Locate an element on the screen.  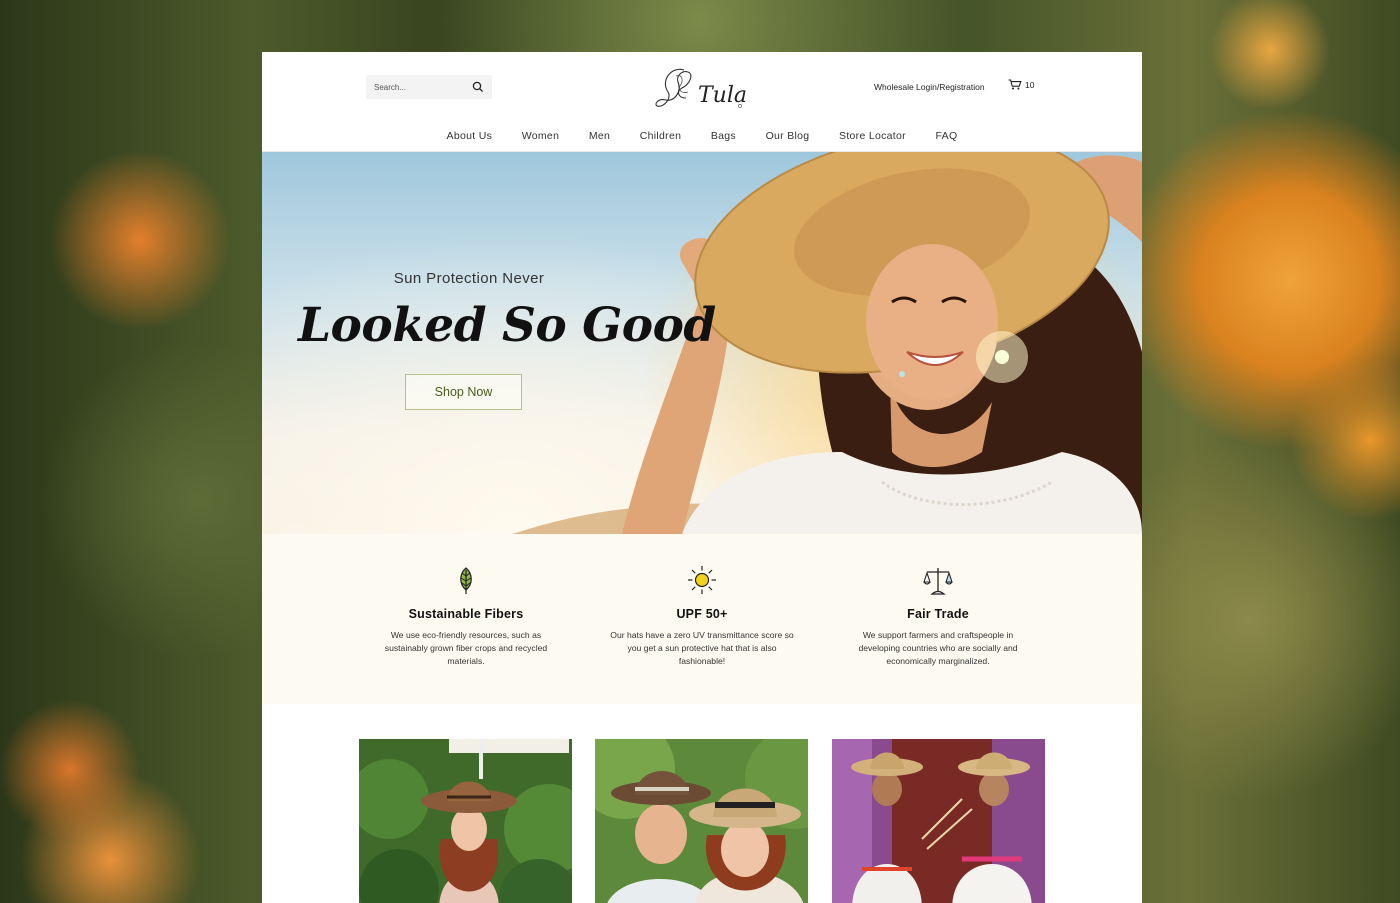
search-input is located at coordinates (421, 87).